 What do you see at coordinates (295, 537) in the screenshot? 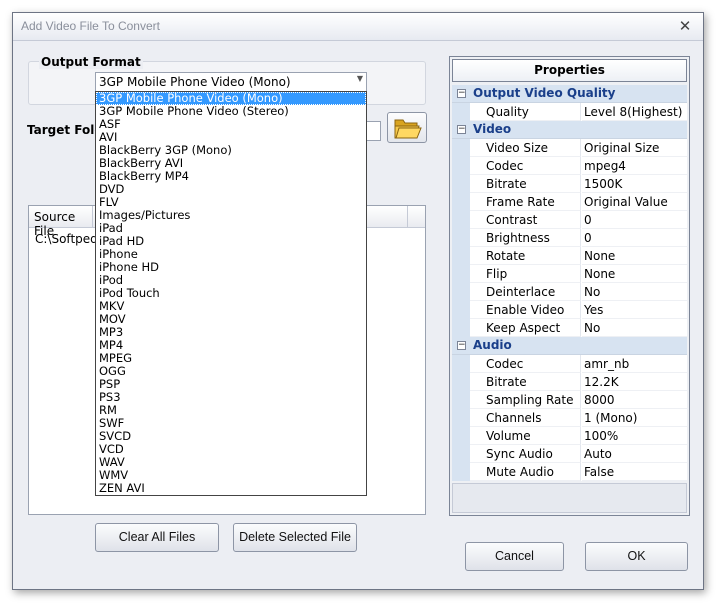
I see `delete-selected-file-button: Delete Selected File` at bounding box center [295, 537].